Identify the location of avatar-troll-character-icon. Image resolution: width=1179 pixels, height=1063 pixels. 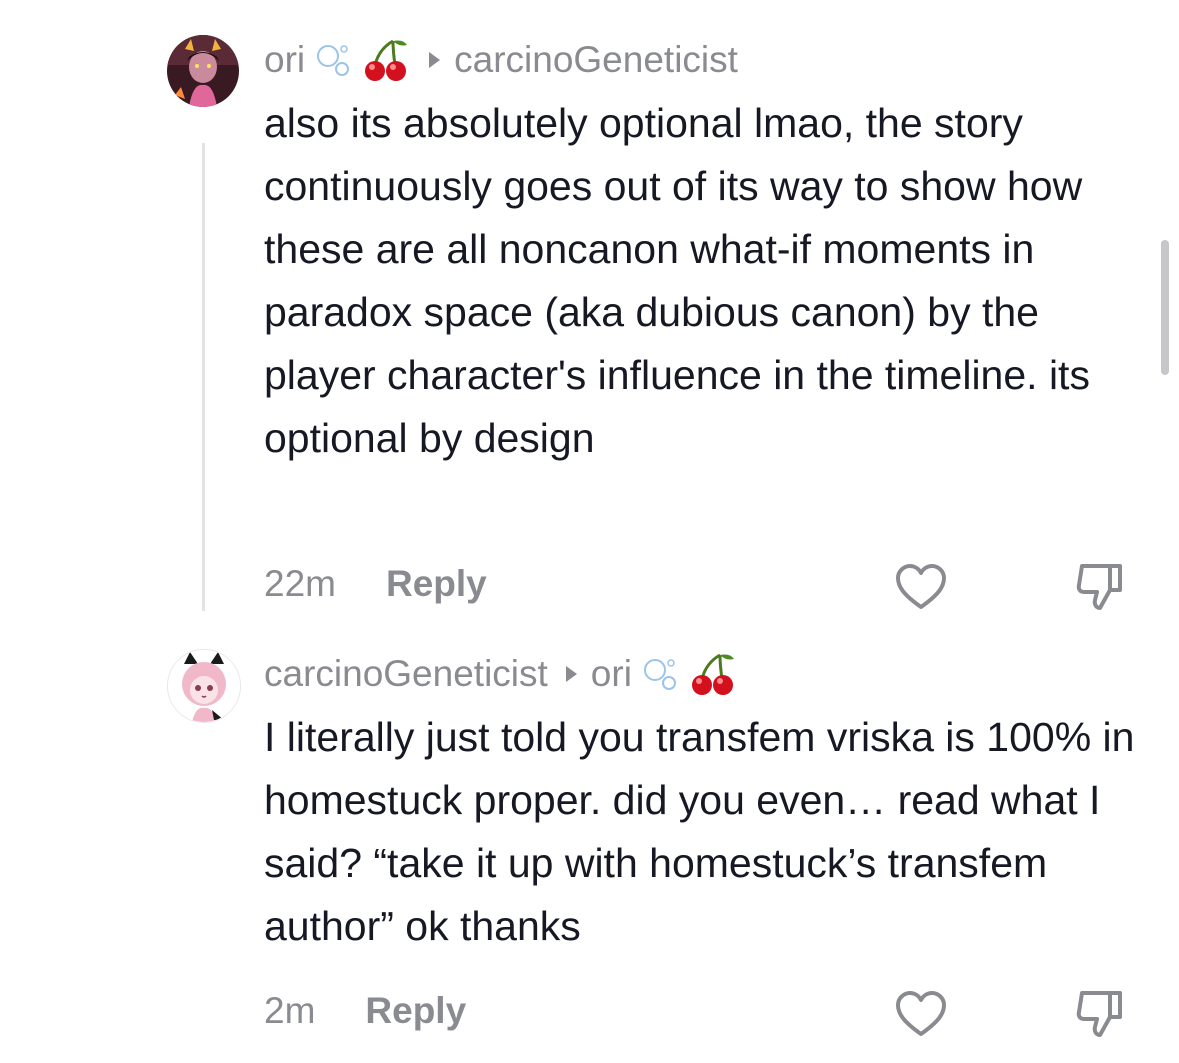
(203, 71).